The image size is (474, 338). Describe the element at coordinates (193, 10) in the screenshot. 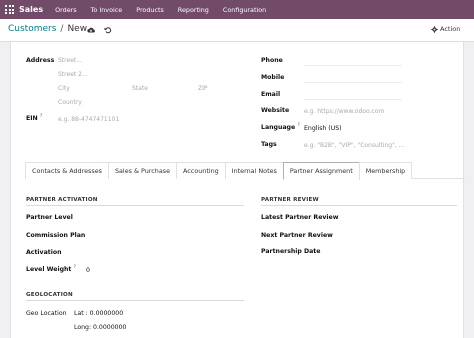

I see `menu-item-reporting: Reporting` at that location.